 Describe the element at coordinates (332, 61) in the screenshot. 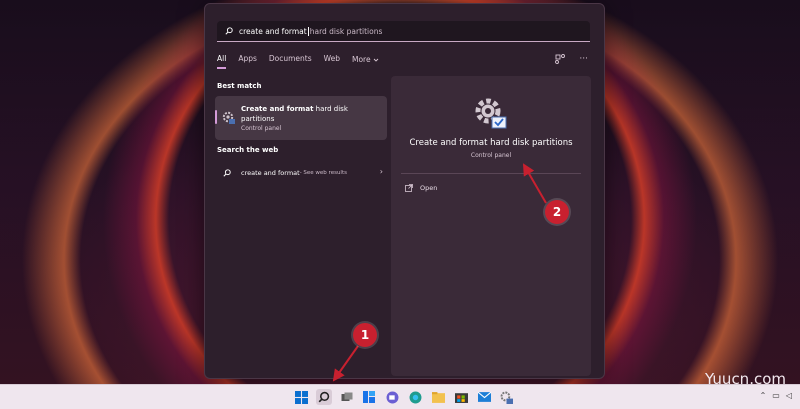

I see `tab-web: Web` at that location.